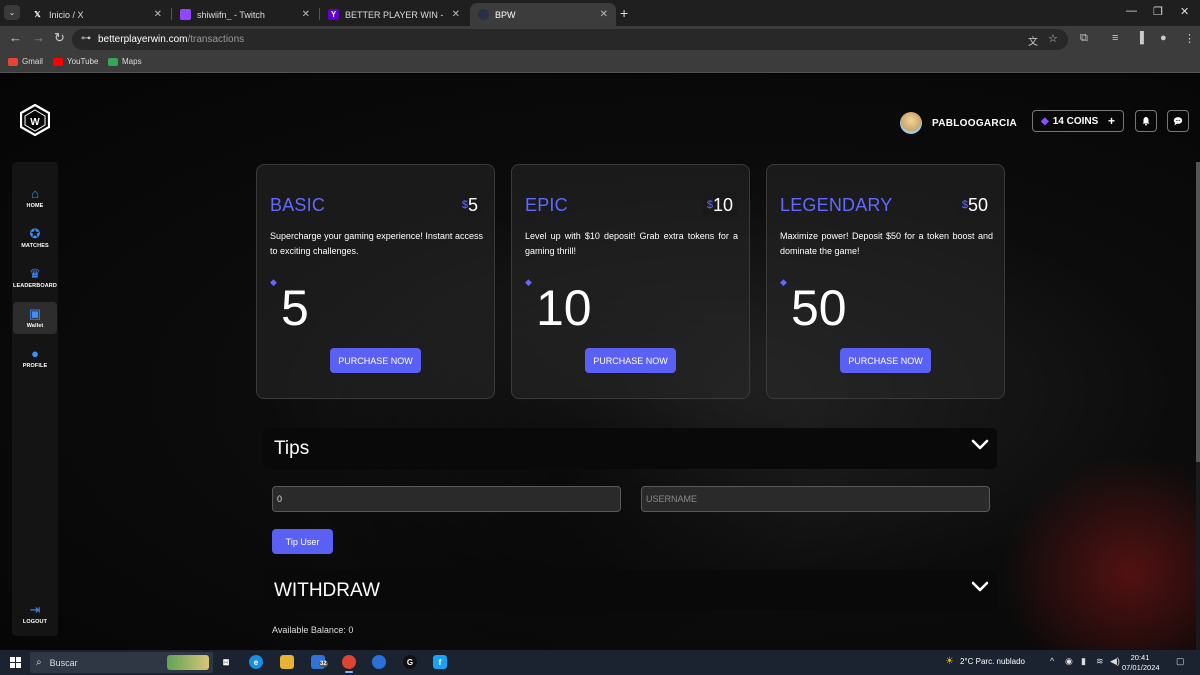  I want to click on tip-username-input, so click(815, 499).